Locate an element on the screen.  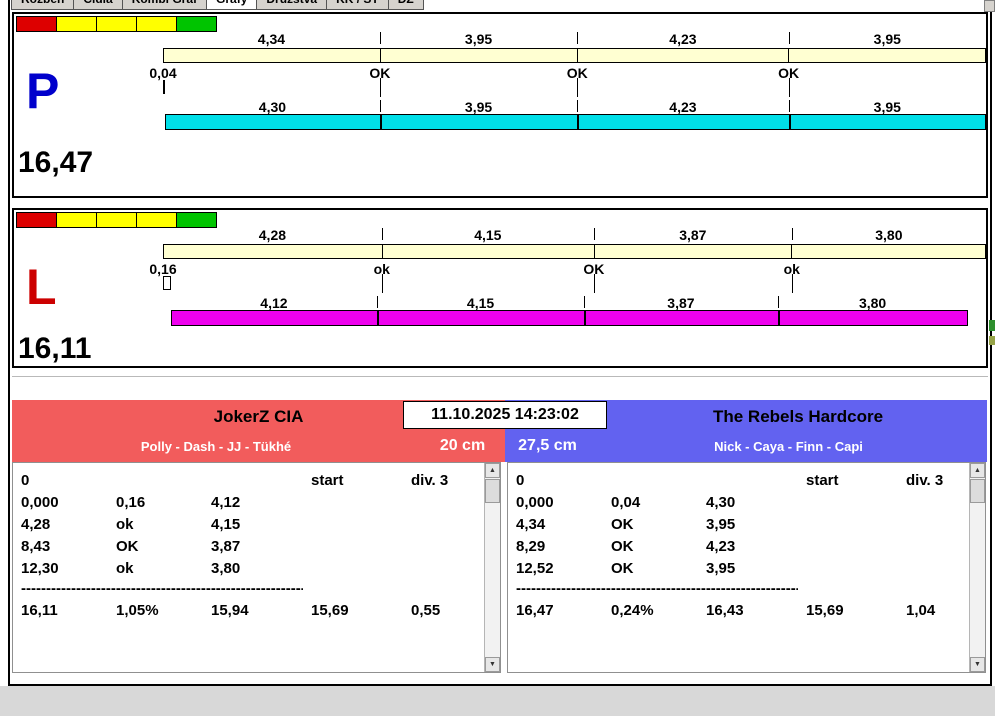
top-split-labels: 4,34 3,95 4,23 3,95 is located at coordinates (574, 39).